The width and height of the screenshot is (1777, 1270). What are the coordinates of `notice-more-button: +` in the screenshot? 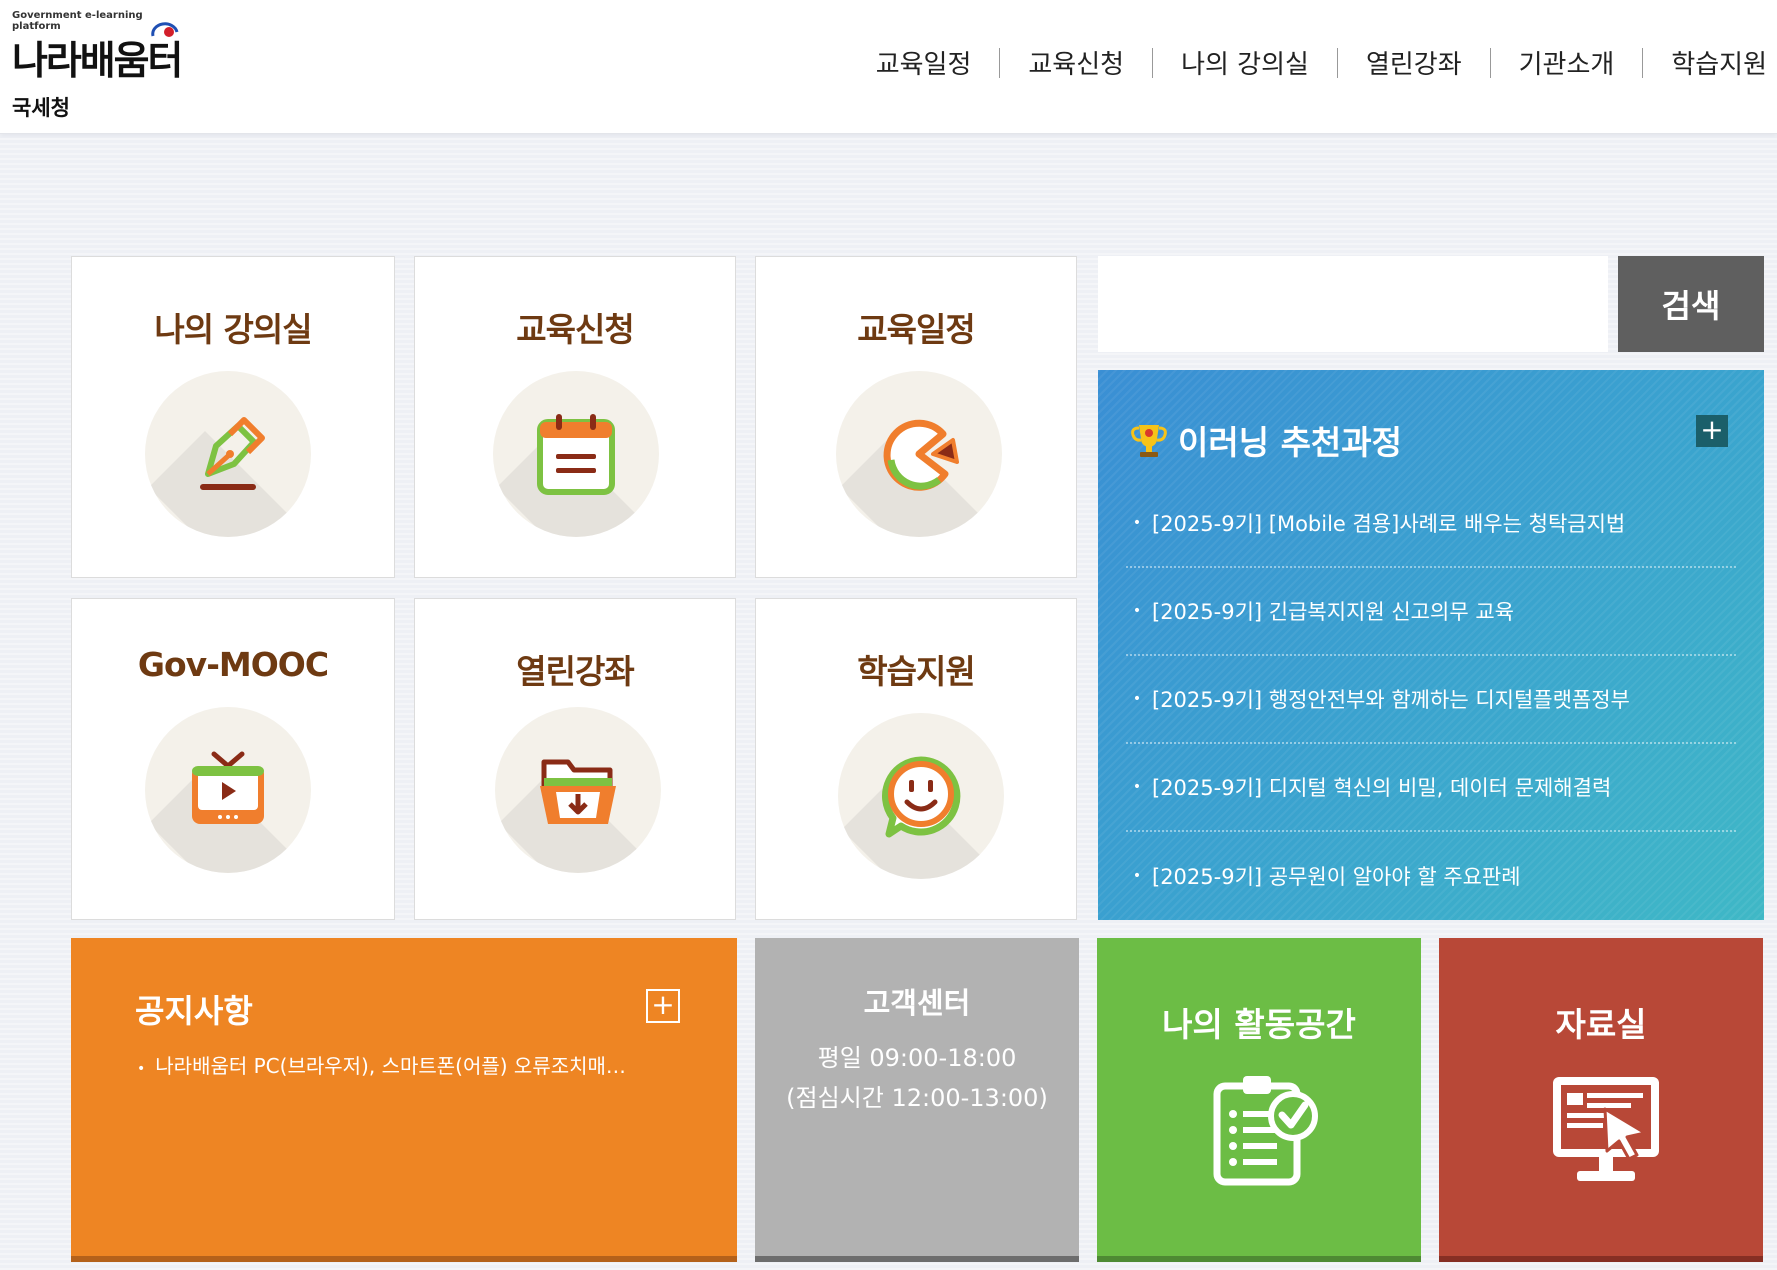 It's located at (663, 1006).